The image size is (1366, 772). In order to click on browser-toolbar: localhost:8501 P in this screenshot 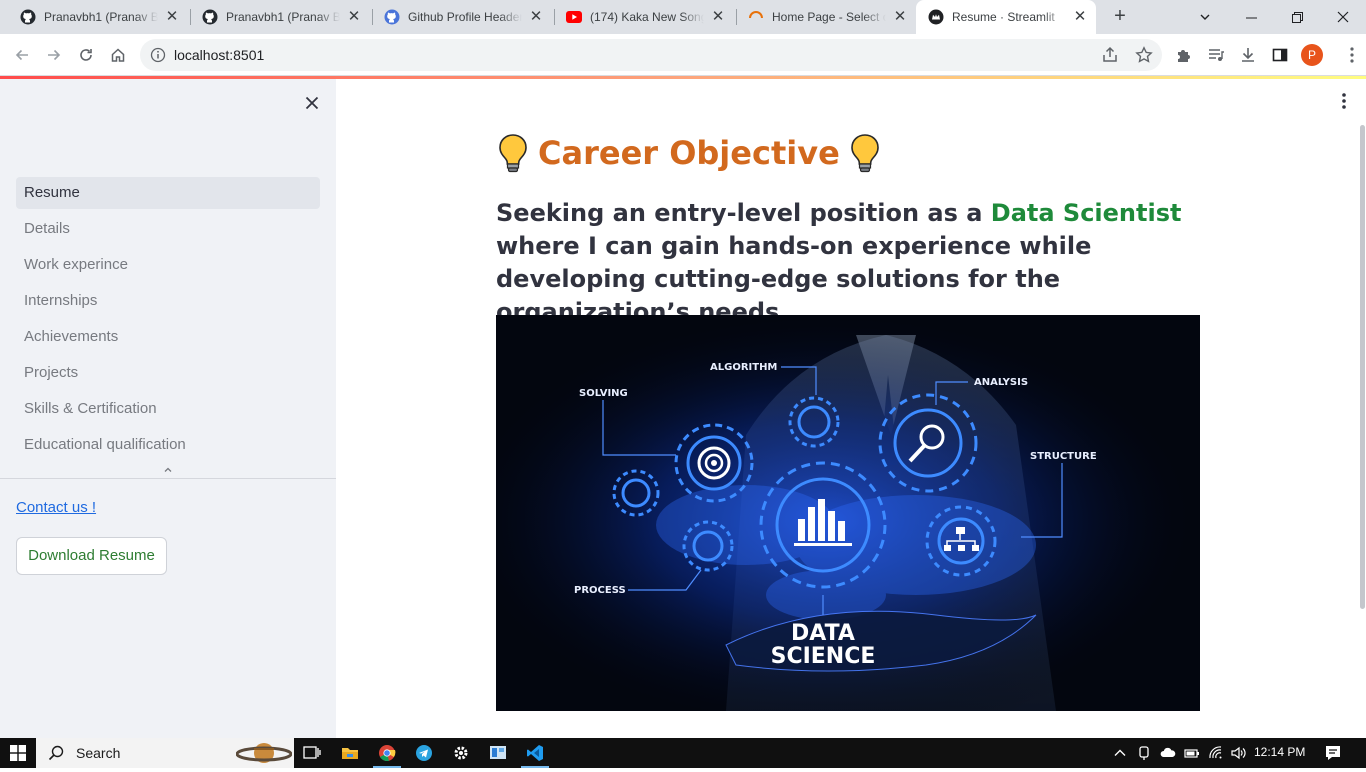, I will do `click(683, 55)`.